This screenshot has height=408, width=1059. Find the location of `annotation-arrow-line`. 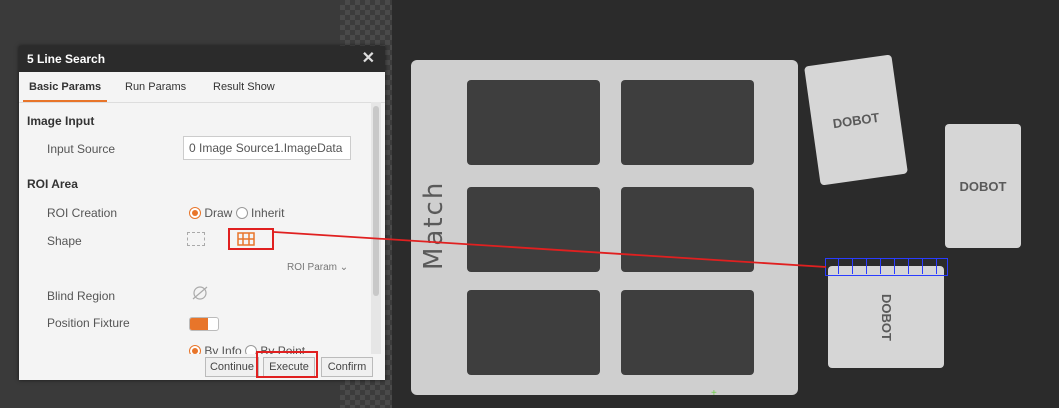

annotation-arrow-line is located at coordinates (550, 249).